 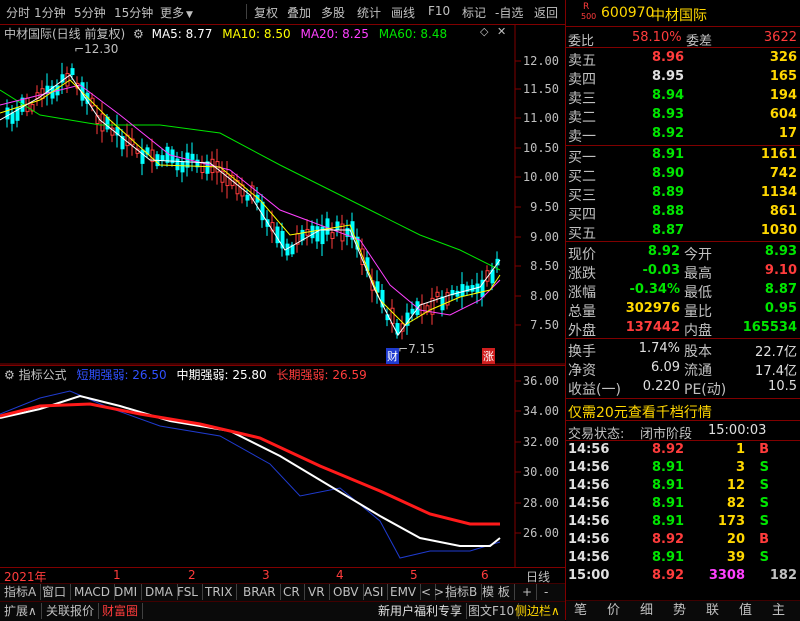 What do you see at coordinates (18, 12) in the screenshot?
I see `tab-fenshi: 分时` at bounding box center [18, 12].